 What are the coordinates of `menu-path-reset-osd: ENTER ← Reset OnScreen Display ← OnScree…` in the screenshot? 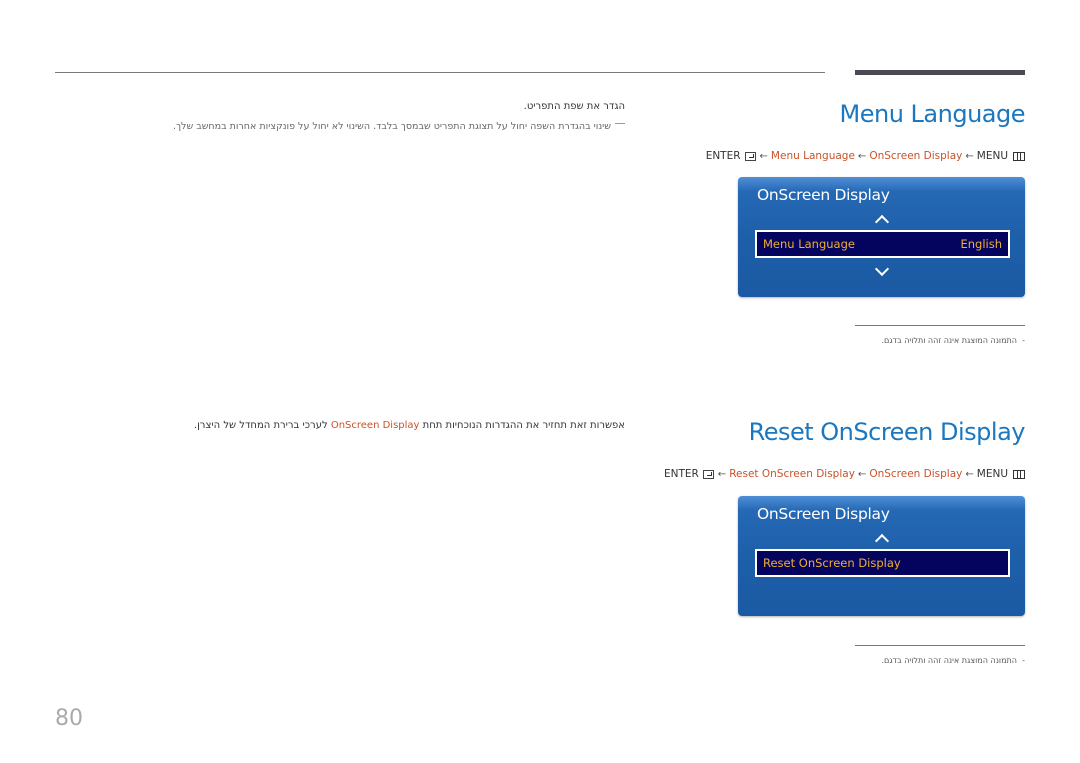 It's located at (844, 474).